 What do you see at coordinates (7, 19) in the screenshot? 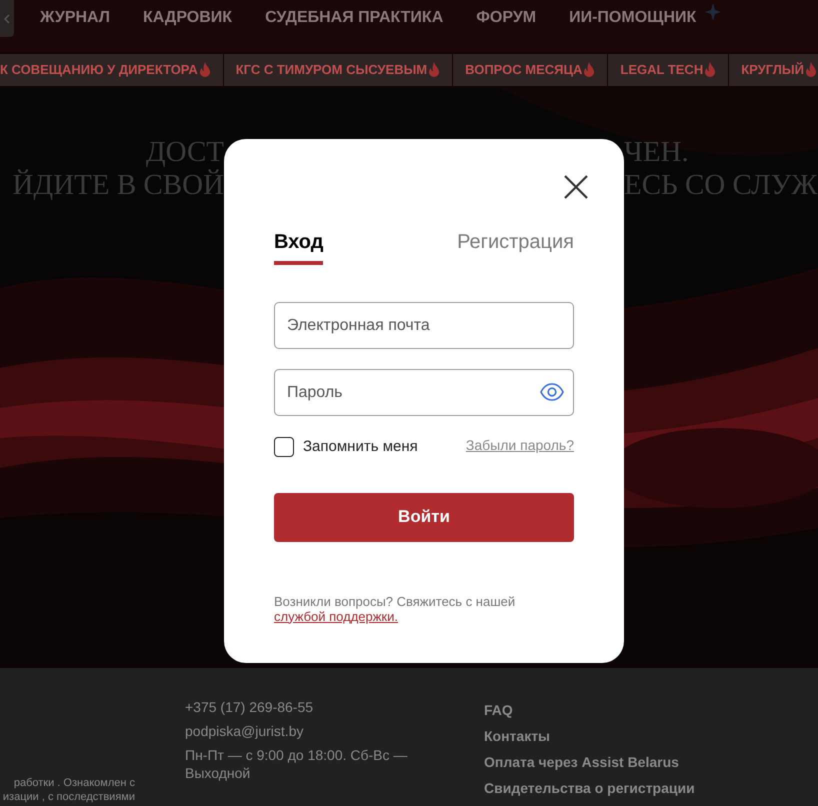
I see `chevron-icon` at bounding box center [7, 19].